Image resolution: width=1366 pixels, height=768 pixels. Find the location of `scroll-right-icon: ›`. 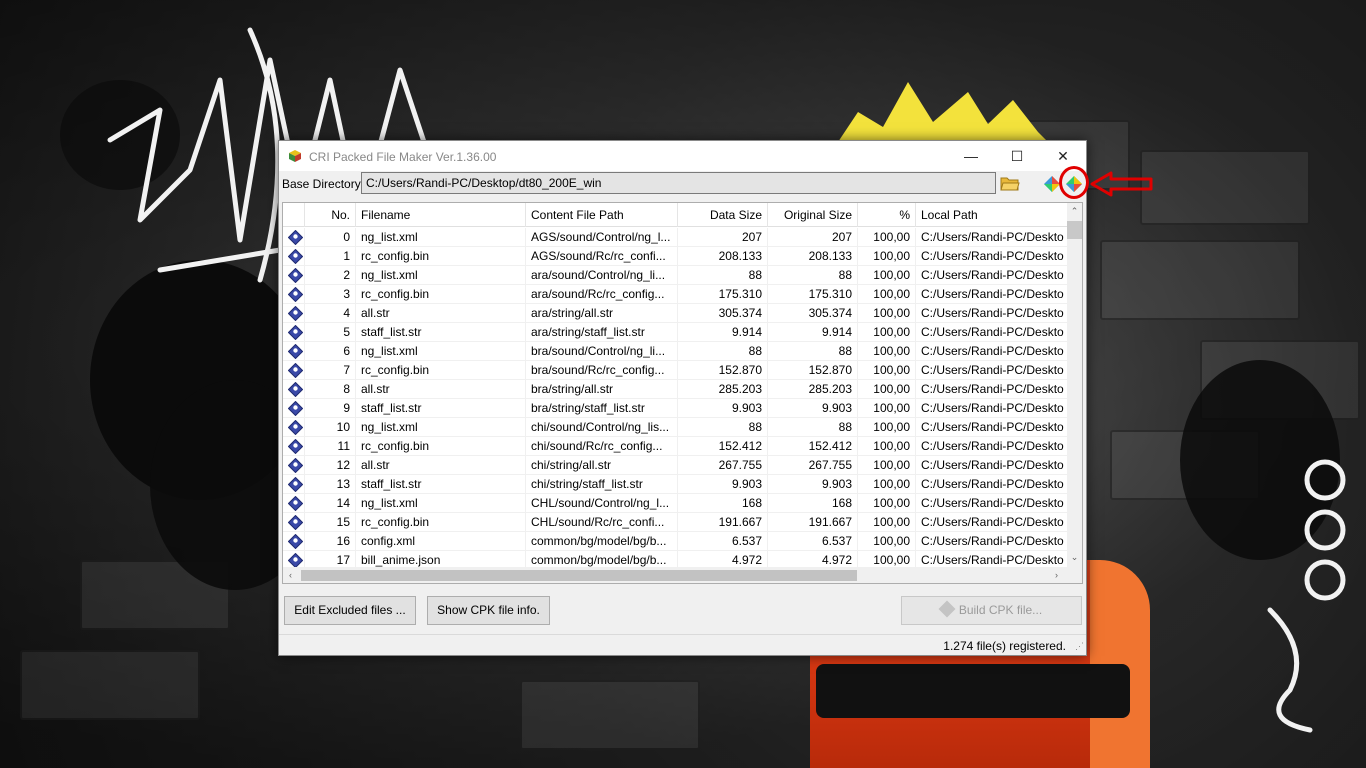

scroll-right-icon: › is located at coordinates (1056, 575).